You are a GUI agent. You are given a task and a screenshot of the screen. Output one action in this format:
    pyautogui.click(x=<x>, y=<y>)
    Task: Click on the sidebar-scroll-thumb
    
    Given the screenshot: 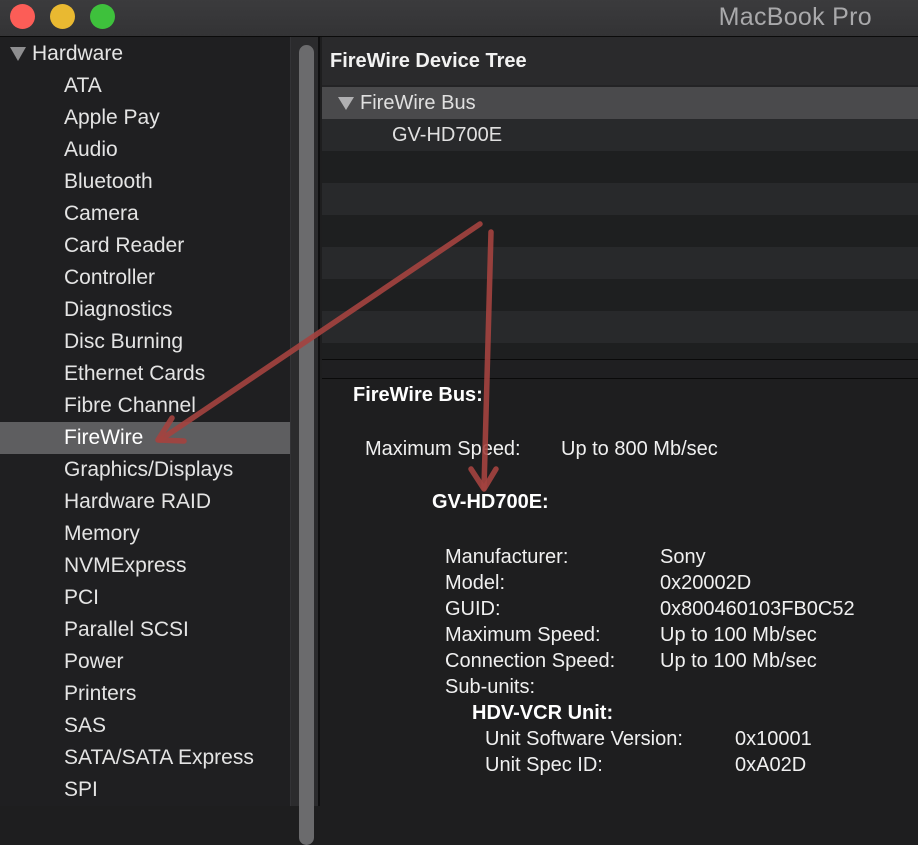 What is the action you would take?
    pyautogui.click(x=306, y=445)
    